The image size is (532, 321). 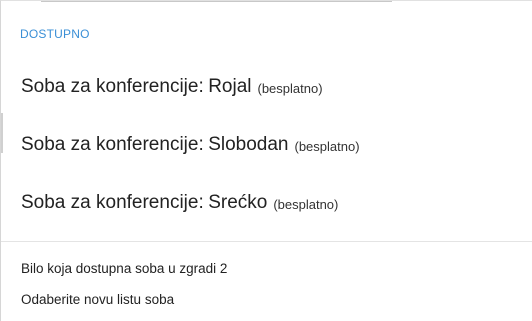 What do you see at coordinates (55, 34) in the screenshot?
I see `section-header-available: DOSTUPNO` at bounding box center [55, 34].